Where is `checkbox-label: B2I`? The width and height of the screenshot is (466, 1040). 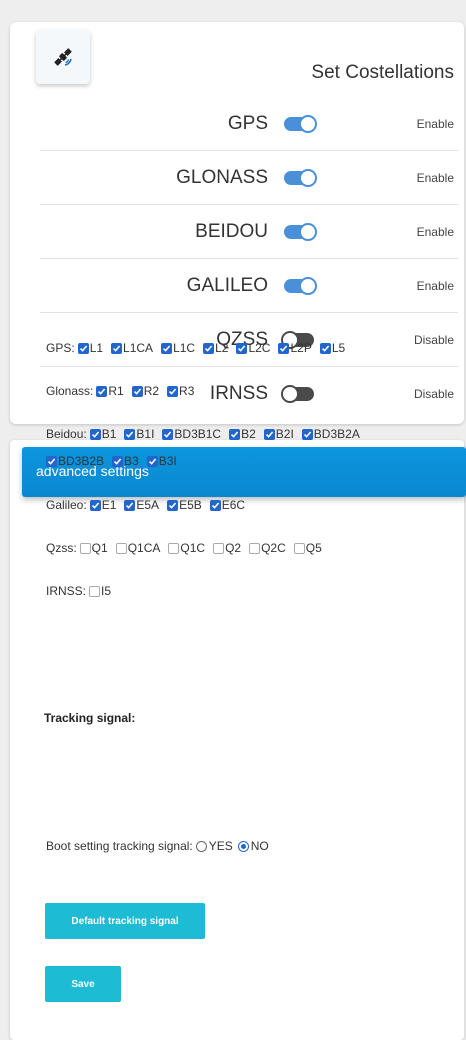
checkbox-label: B2I is located at coordinates (284, 434).